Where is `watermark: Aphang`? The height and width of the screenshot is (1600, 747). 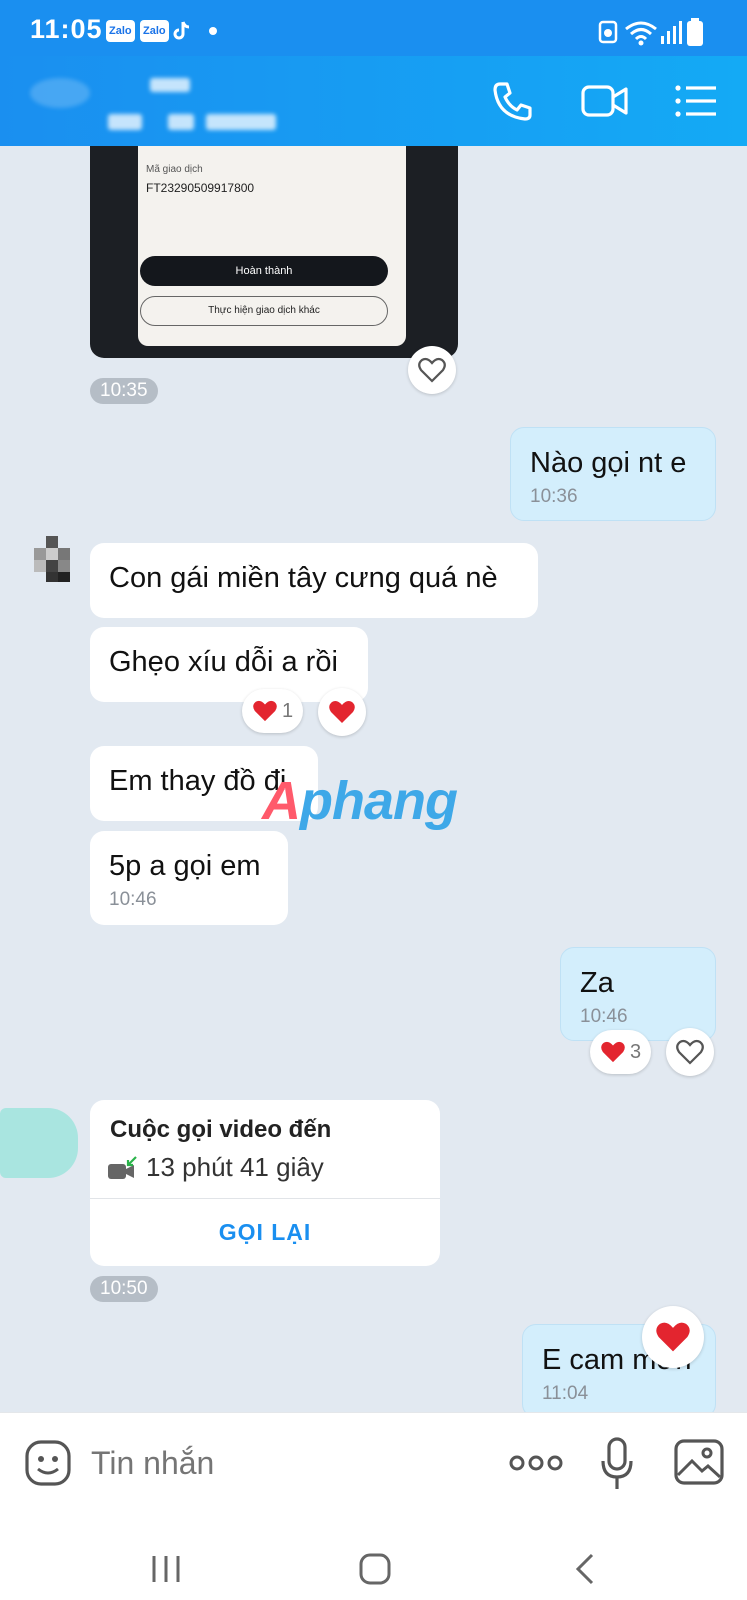 watermark: Aphang is located at coordinates (360, 801).